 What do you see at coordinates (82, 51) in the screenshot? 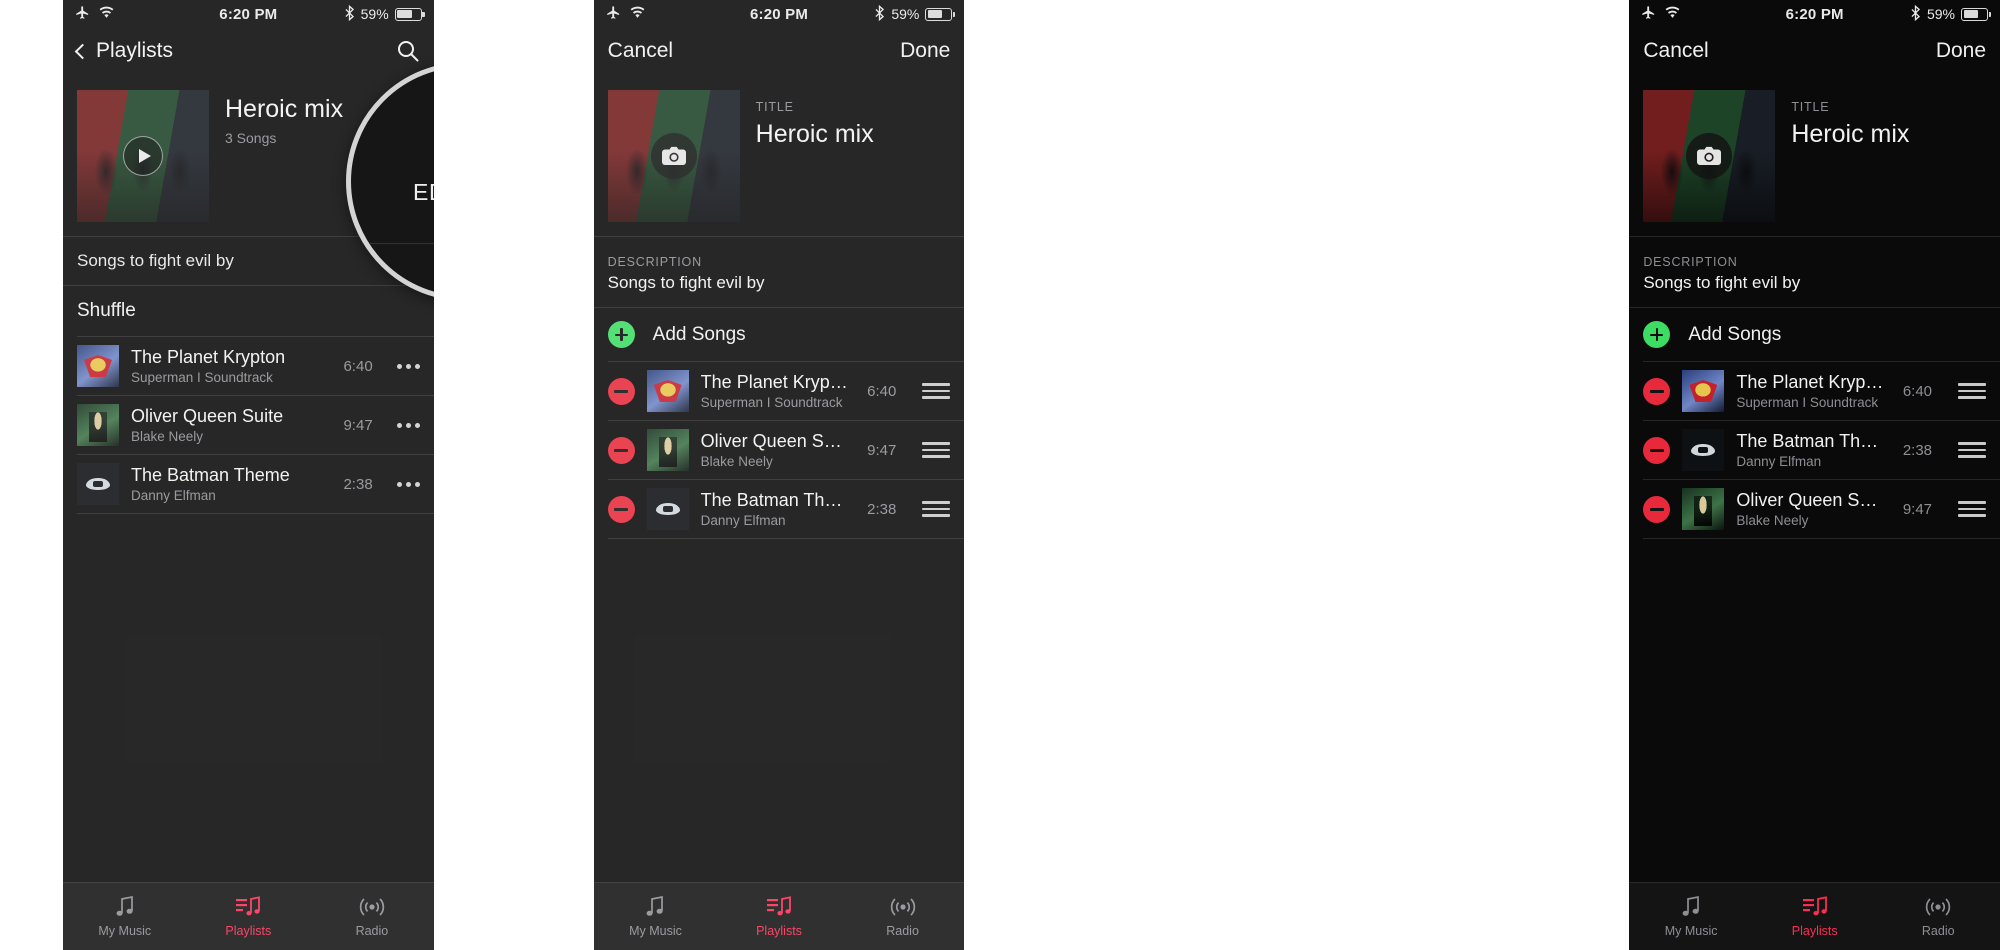
I see `chevron-left-icon` at bounding box center [82, 51].